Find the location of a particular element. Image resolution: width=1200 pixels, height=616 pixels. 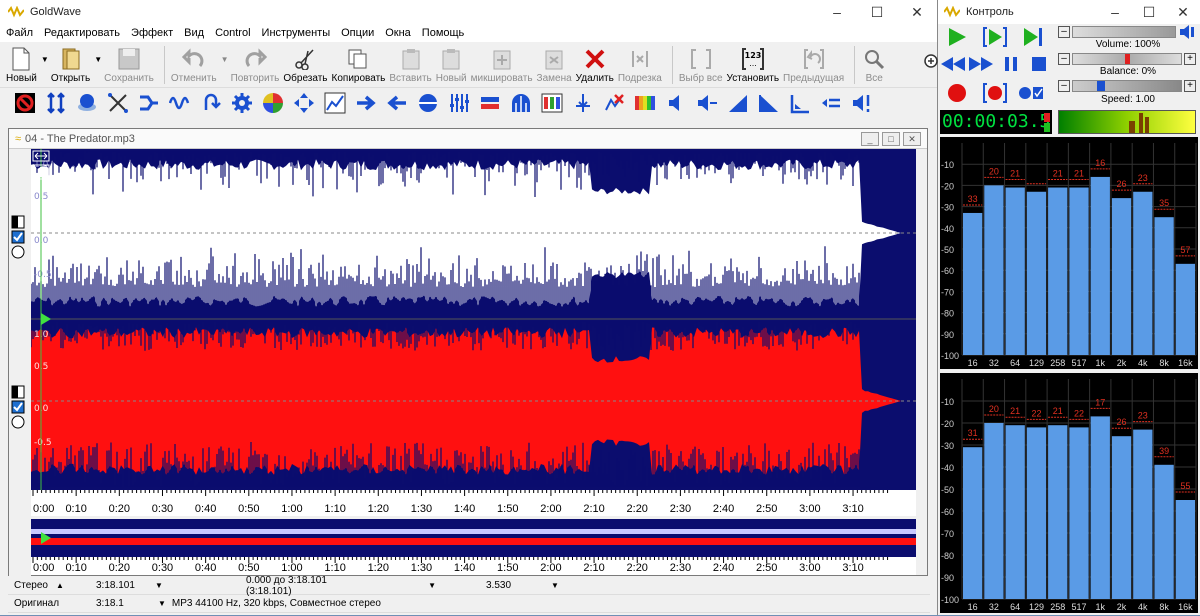

loop-effect-button is located at coordinates (211, 103).